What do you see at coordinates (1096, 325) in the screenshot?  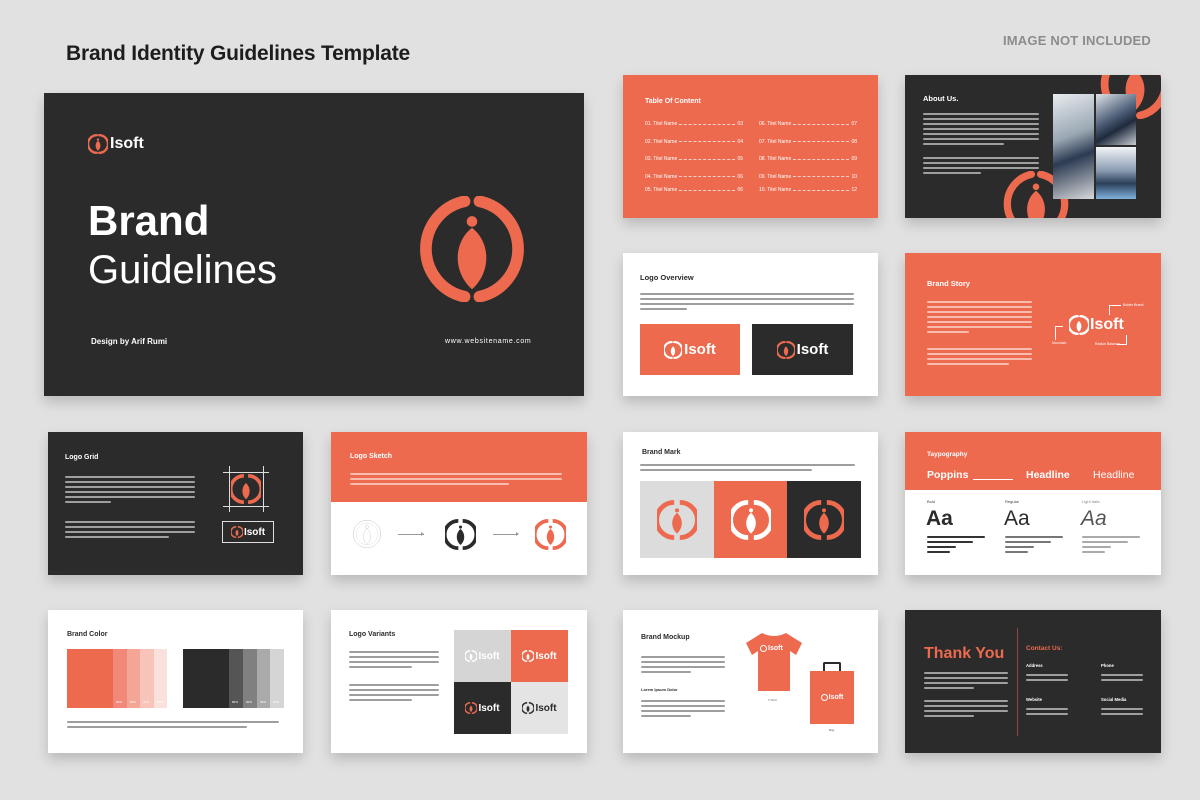 I see `brand-story-logo: Isoft` at bounding box center [1096, 325].